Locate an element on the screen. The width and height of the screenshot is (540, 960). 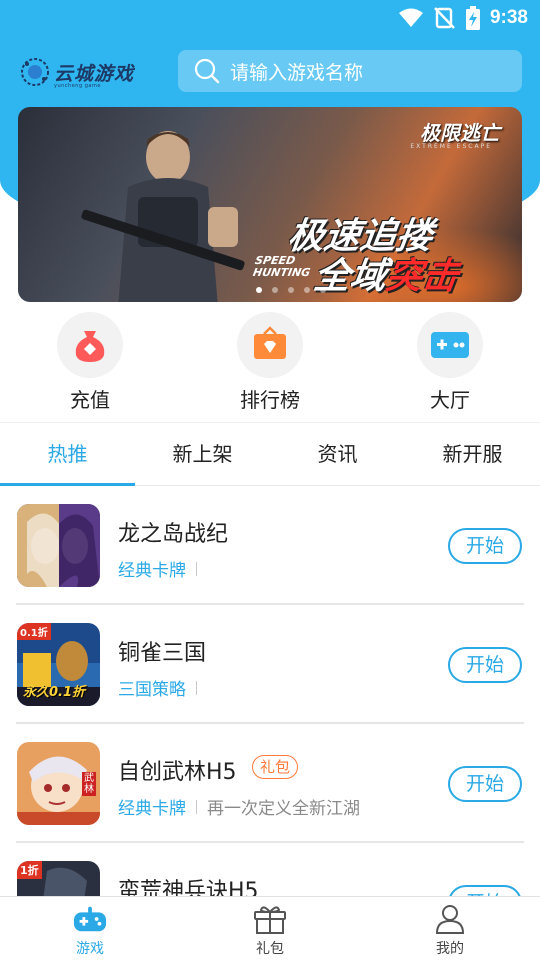
gamepad-icon is located at coordinates (450, 345).